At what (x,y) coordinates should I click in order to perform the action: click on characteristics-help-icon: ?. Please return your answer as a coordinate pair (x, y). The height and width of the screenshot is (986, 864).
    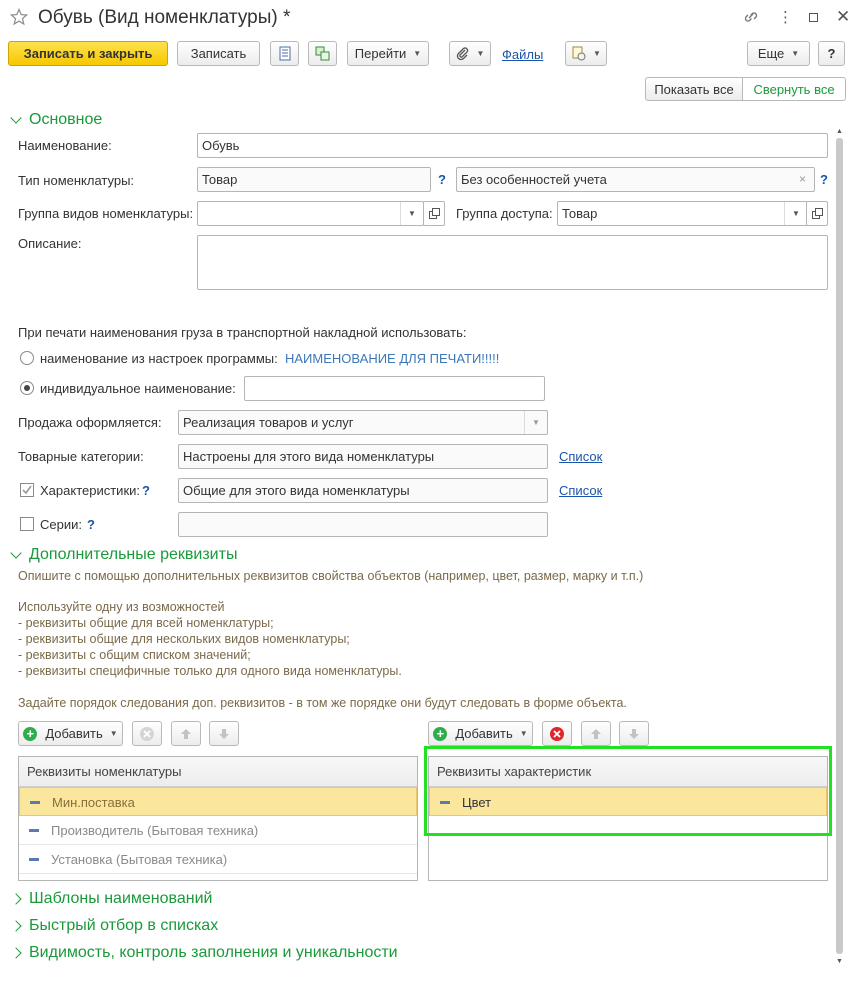
    Looking at the image, I should click on (146, 490).